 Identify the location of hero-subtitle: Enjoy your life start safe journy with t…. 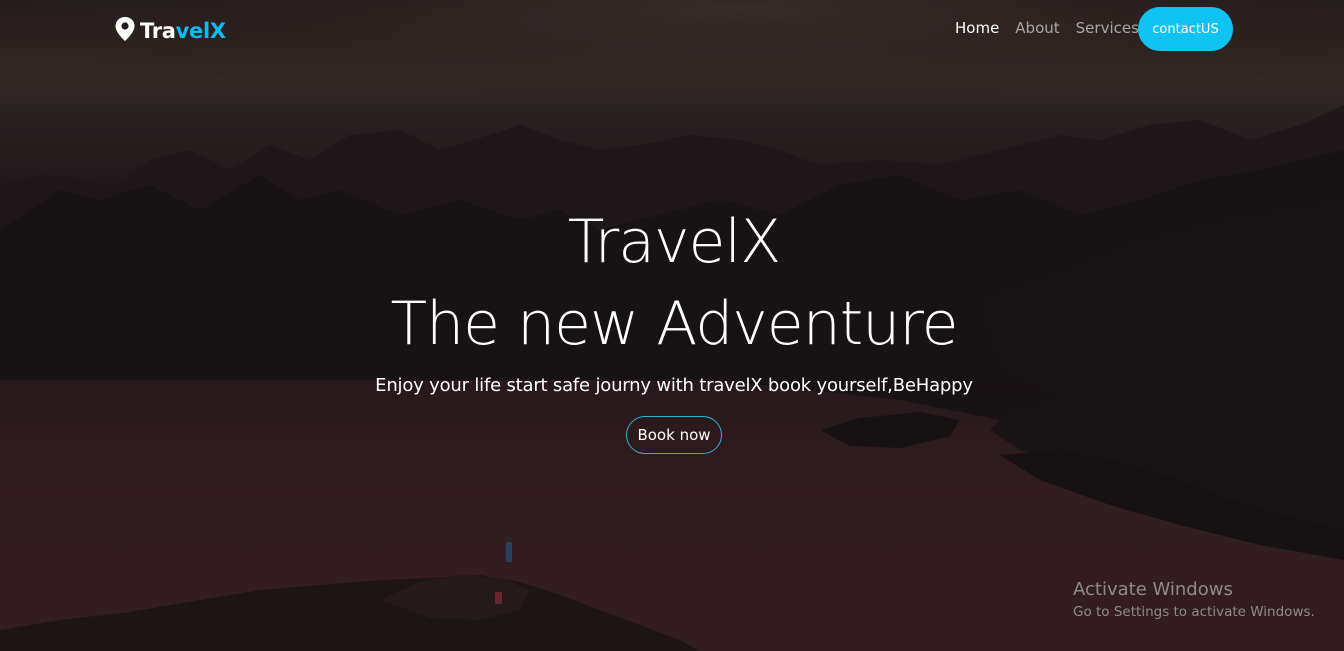
(674, 385).